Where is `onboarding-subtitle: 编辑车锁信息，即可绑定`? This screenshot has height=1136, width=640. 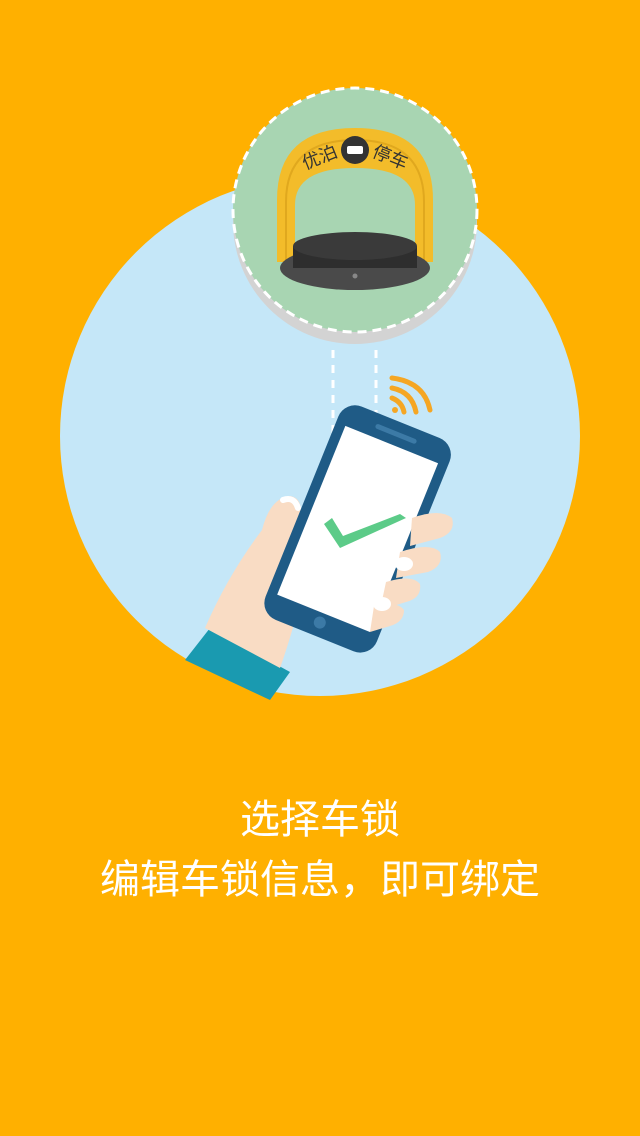
onboarding-subtitle: 编辑车锁信息，即可绑定 is located at coordinates (320, 880).